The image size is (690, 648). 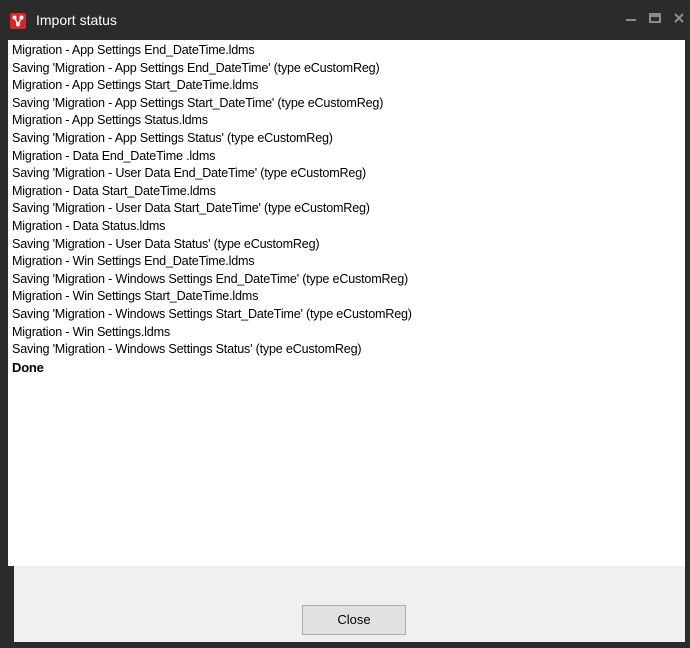 I want to click on log-line: Migration - App Settings Status.ldms, so click(x=110, y=120).